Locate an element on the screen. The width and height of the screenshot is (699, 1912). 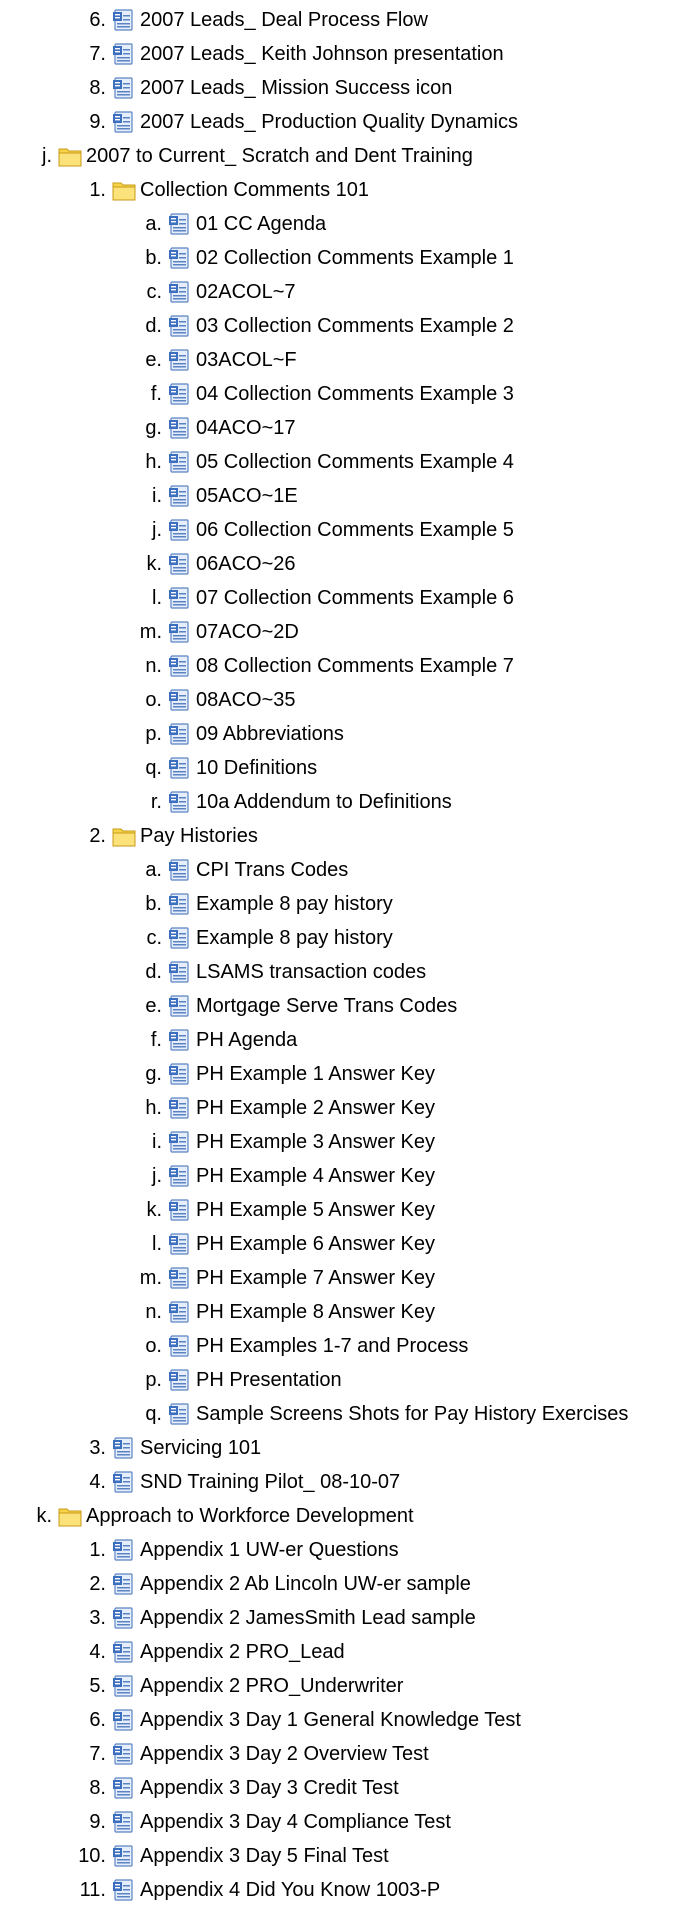
file-label: 09 Abbreviations is located at coordinates (270, 734).